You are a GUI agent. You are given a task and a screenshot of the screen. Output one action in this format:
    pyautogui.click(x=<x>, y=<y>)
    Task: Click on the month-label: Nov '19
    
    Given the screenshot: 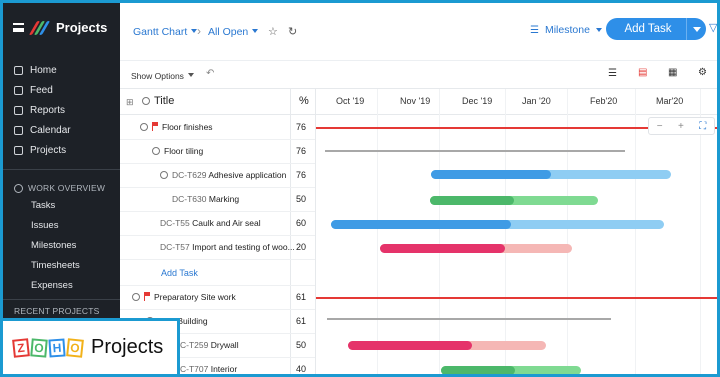 What is the action you would take?
    pyautogui.click(x=415, y=101)
    